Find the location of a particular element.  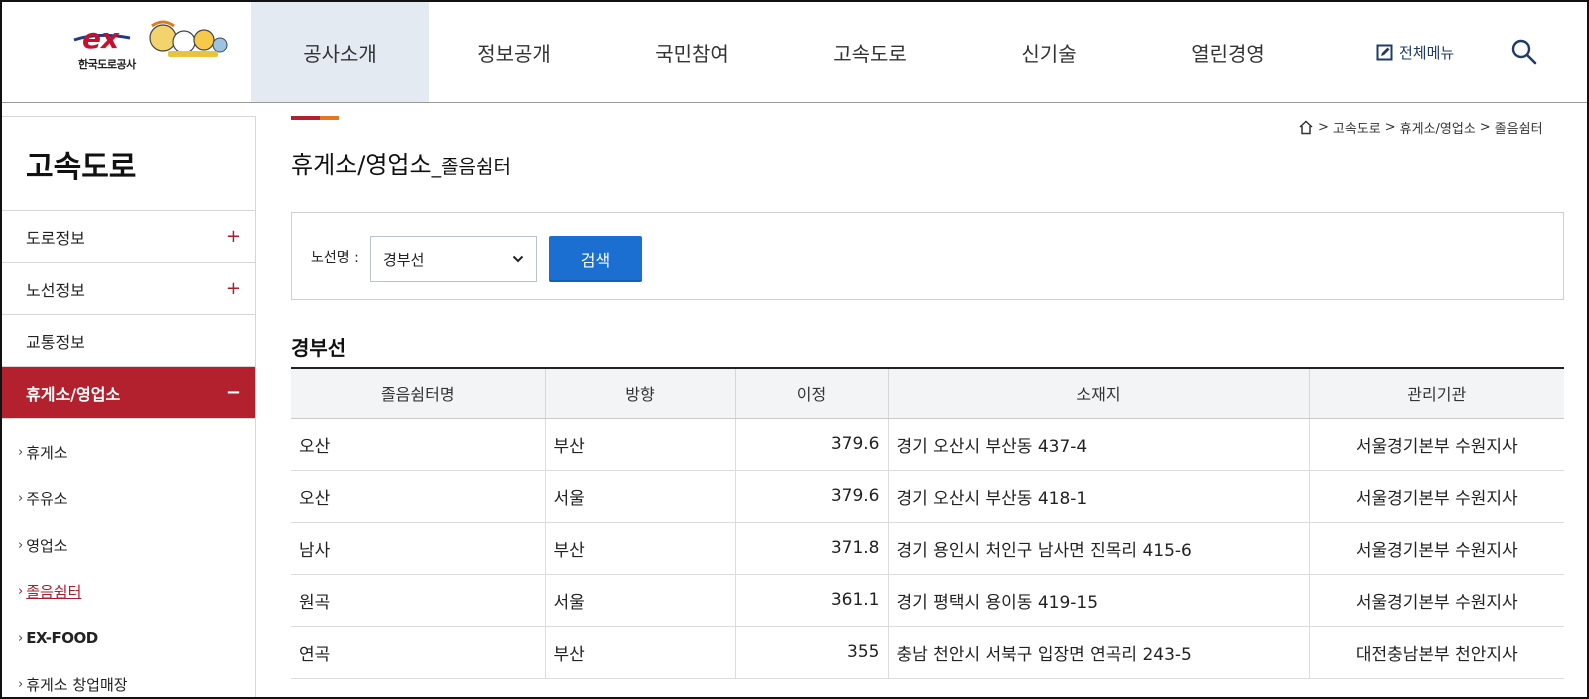

column-header: 관리기관 is located at coordinates (1436, 393).